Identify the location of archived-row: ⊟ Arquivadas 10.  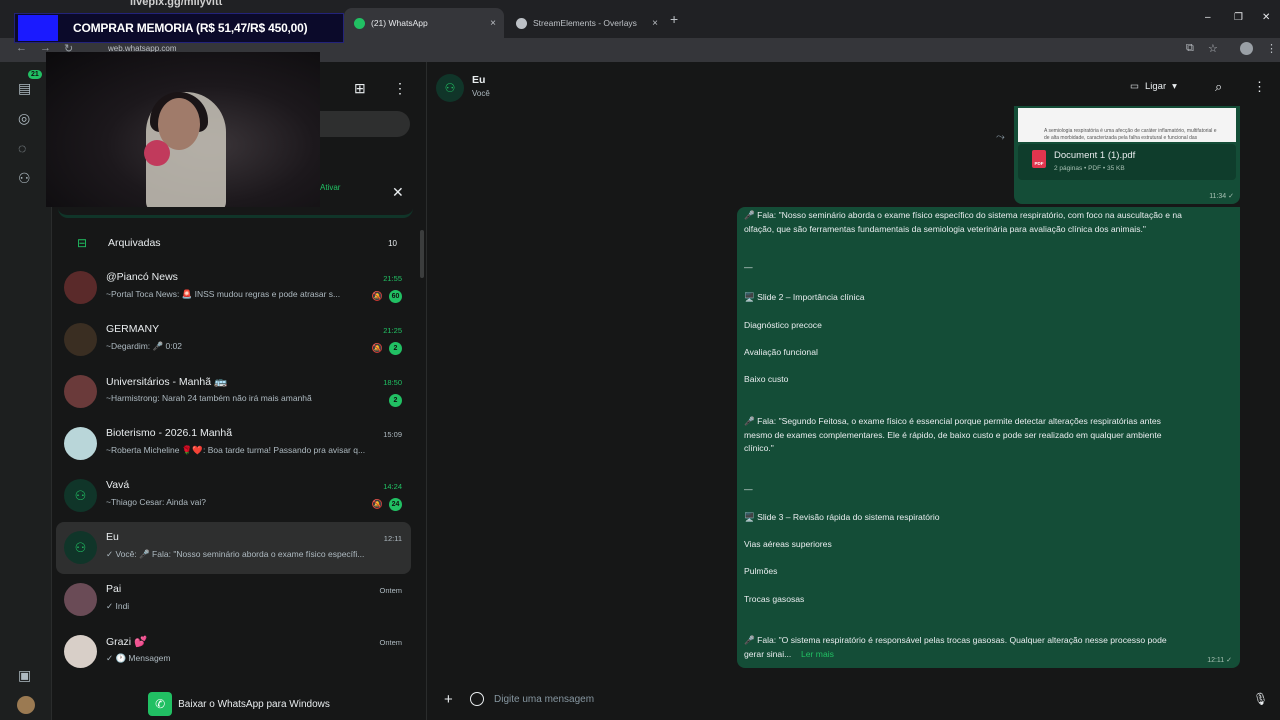
(233, 243).